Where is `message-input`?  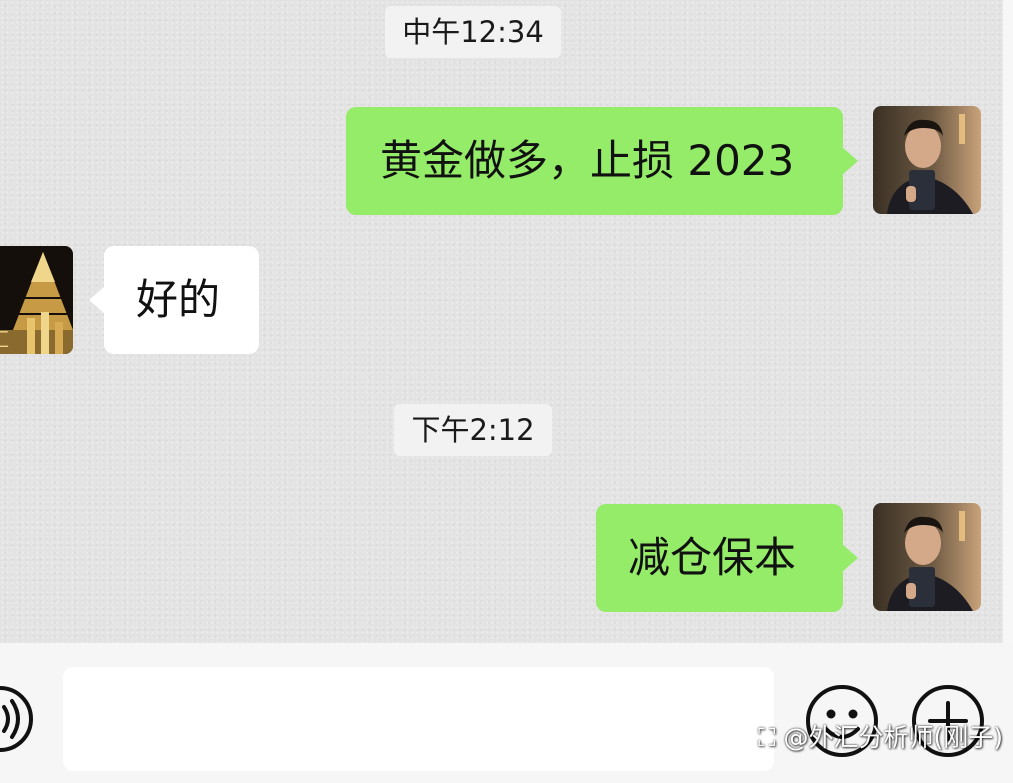
message-input is located at coordinates (418, 719).